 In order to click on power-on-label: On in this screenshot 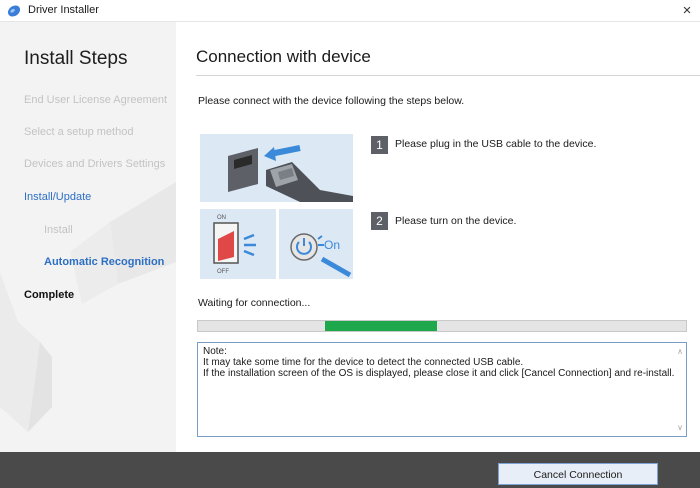, I will do `click(332, 245)`.